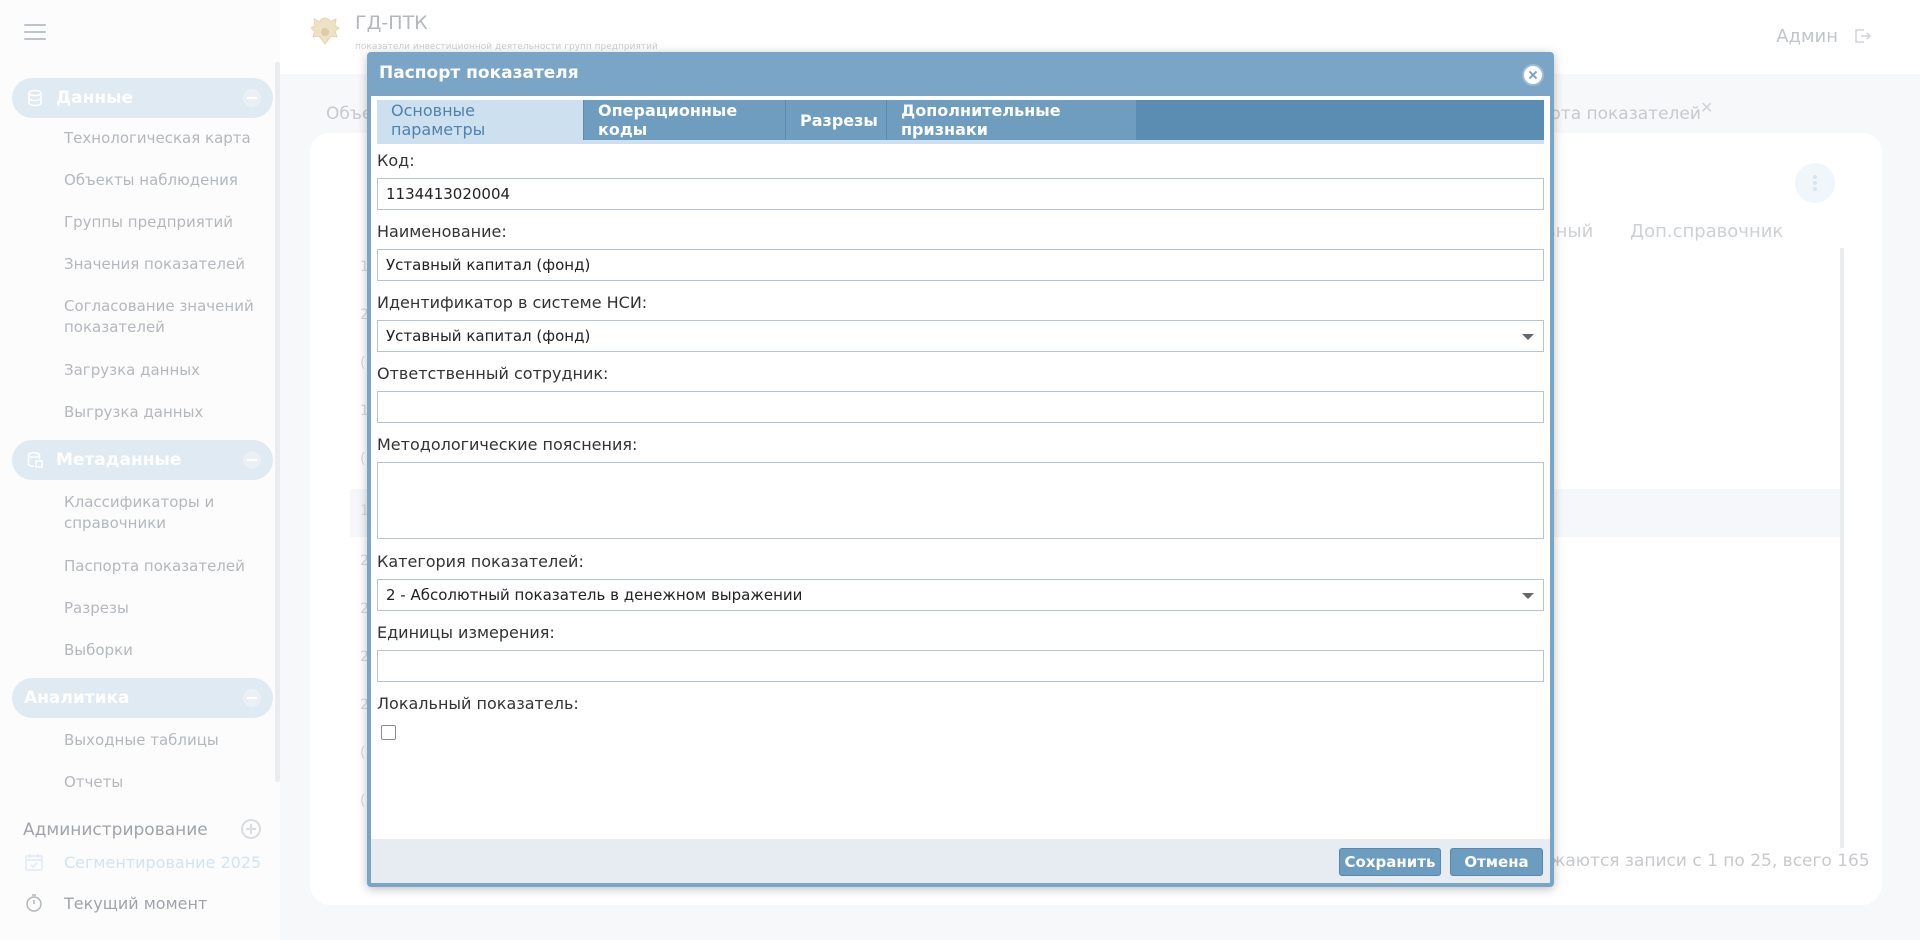 Image resolution: width=1920 pixels, height=940 pixels. Describe the element at coordinates (960, 142) in the screenshot. I see `tab-underline` at that location.